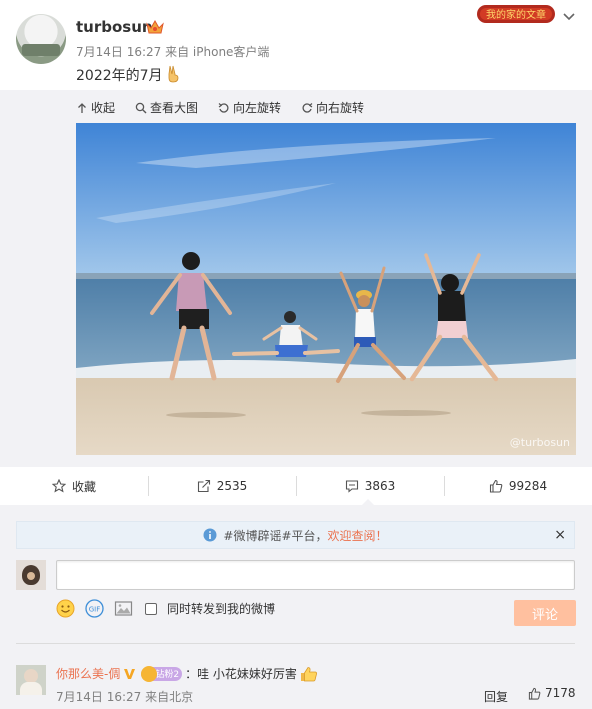 Image resolution: width=592 pixels, height=709 pixels. Describe the element at coordinates (232, 486) in the screenshot. I see `repost-count: 2535` at that location.